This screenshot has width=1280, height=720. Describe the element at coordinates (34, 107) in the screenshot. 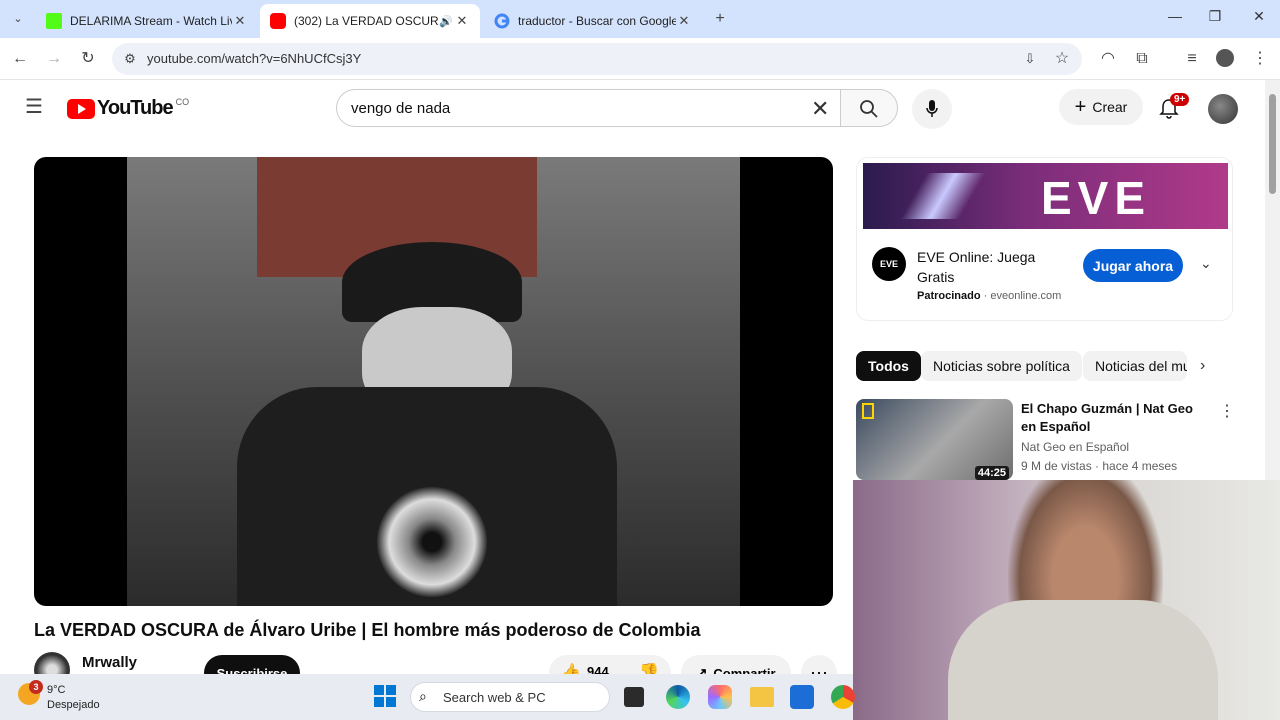

I see `hamburger-menu-icon: ☰` at that location.